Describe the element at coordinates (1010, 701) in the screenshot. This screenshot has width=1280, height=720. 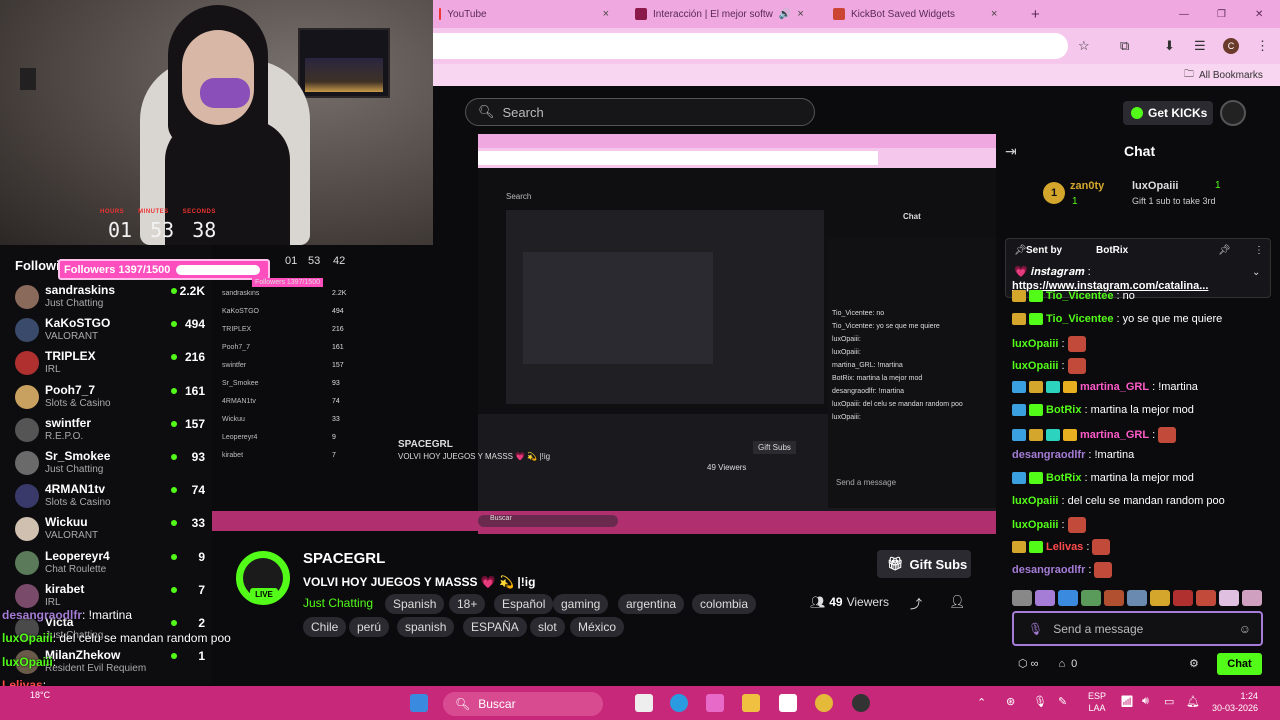
I see `tray-apps-icon: ⊛` at that location.